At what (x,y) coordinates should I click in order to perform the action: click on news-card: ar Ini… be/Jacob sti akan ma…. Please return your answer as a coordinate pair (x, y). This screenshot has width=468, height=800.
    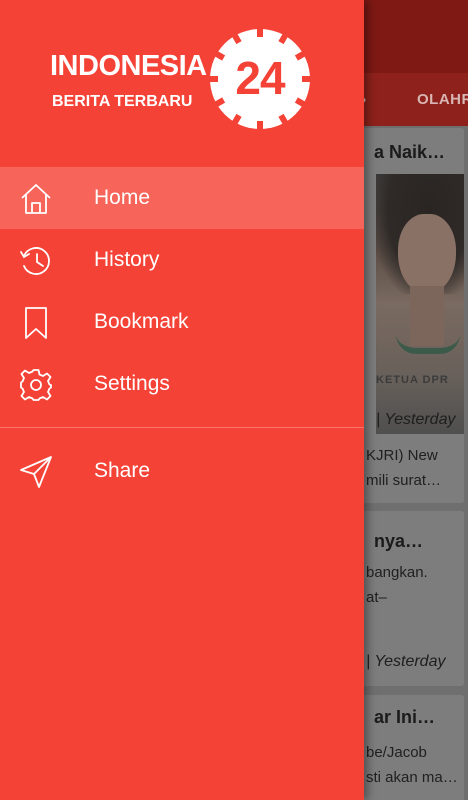
    Looking at the image, I should click on (413, 747).